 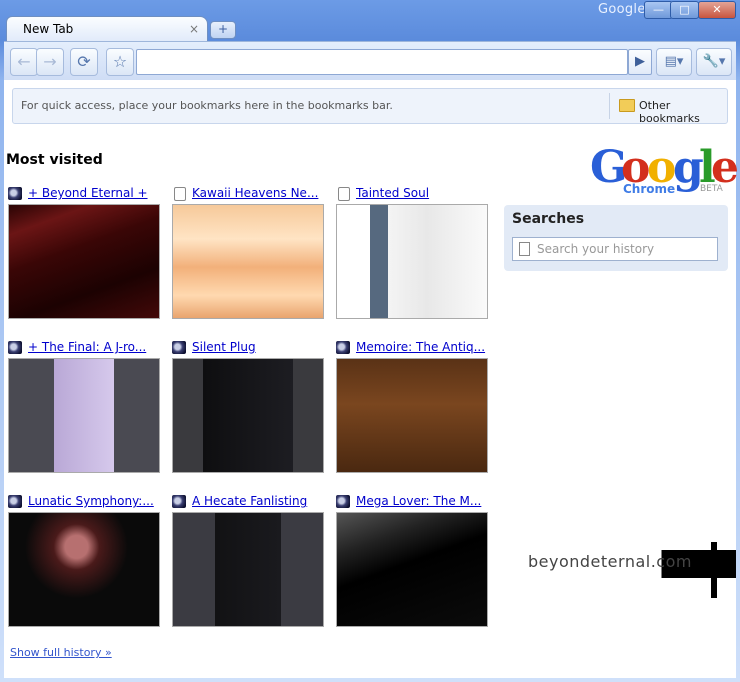 I want to click on window-brand: Google, so click(x=622, y=9).